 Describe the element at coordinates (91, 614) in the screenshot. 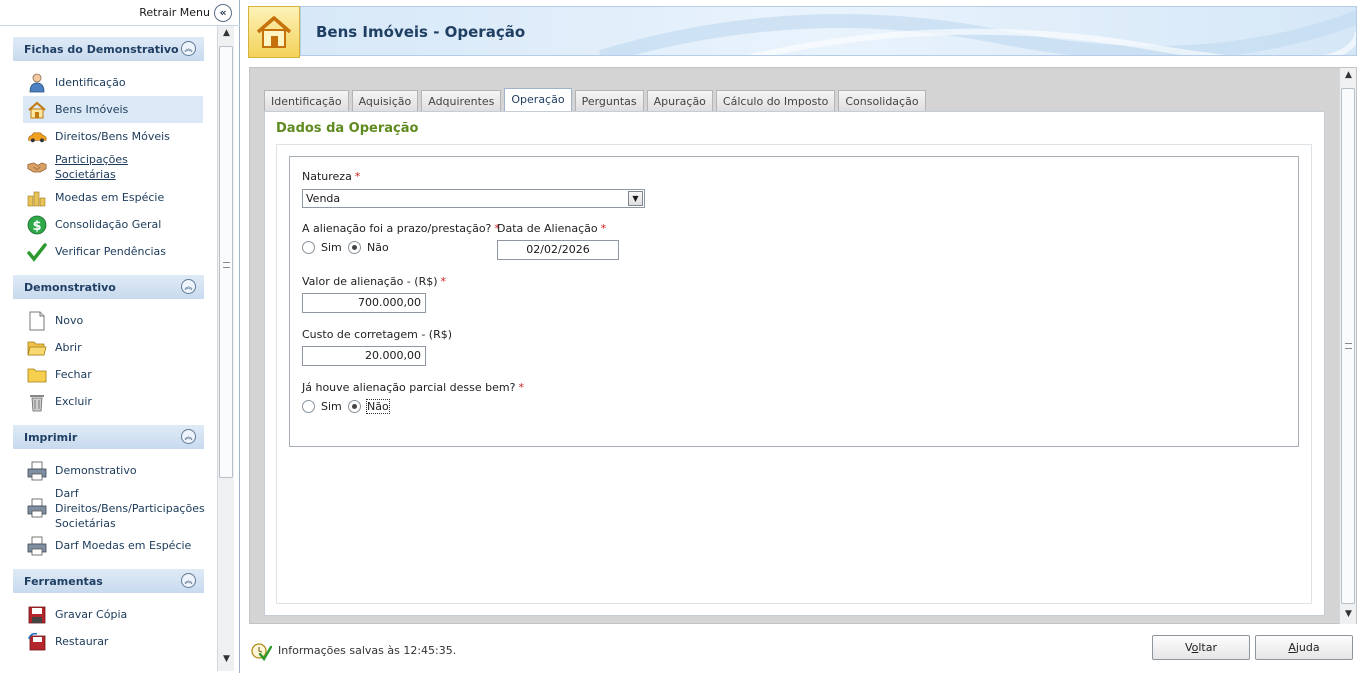

I see `sidebar-item-label: Gravar Cópia` at that location.